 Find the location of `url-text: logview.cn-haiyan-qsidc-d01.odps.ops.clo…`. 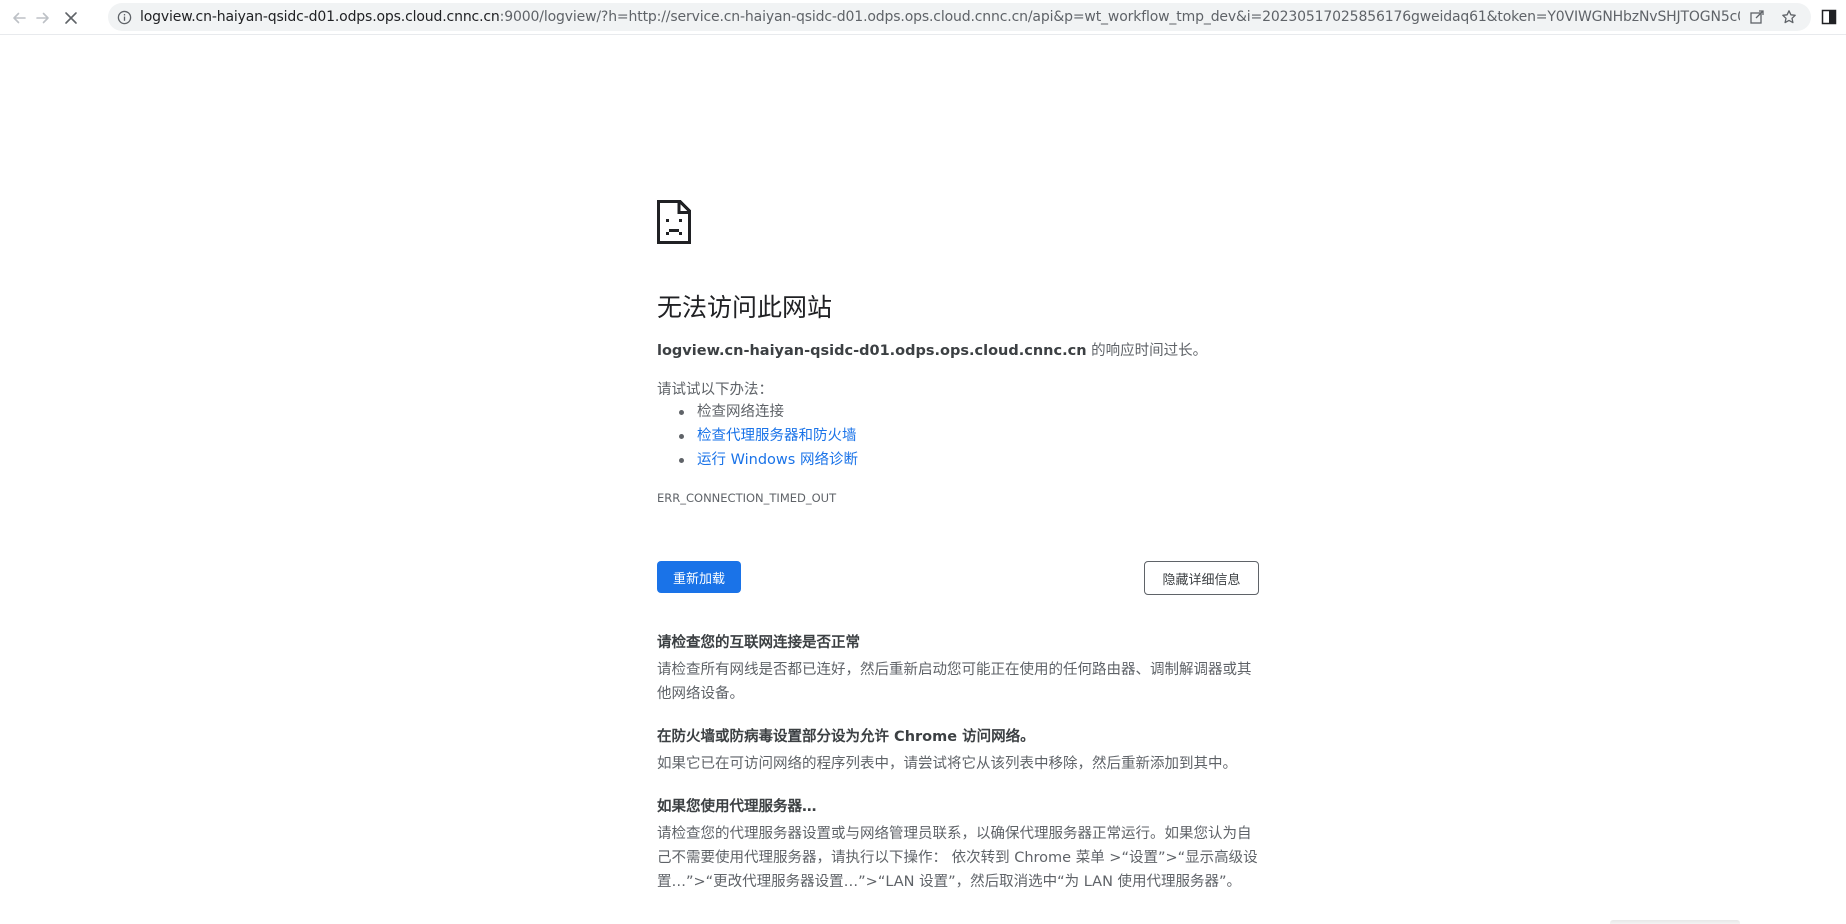

url-text: logview.cn-haiyan-qsidc-d01.odps.ops.clo… is located at coordinates (940, 17).